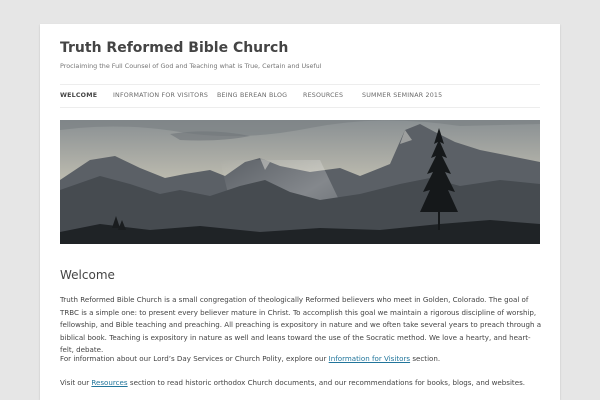 The height and width of the screenshot is (400, 600). I want to click on nav-item-summer-seminar-2015: Summer Seminar 2015, so click(402, 96).